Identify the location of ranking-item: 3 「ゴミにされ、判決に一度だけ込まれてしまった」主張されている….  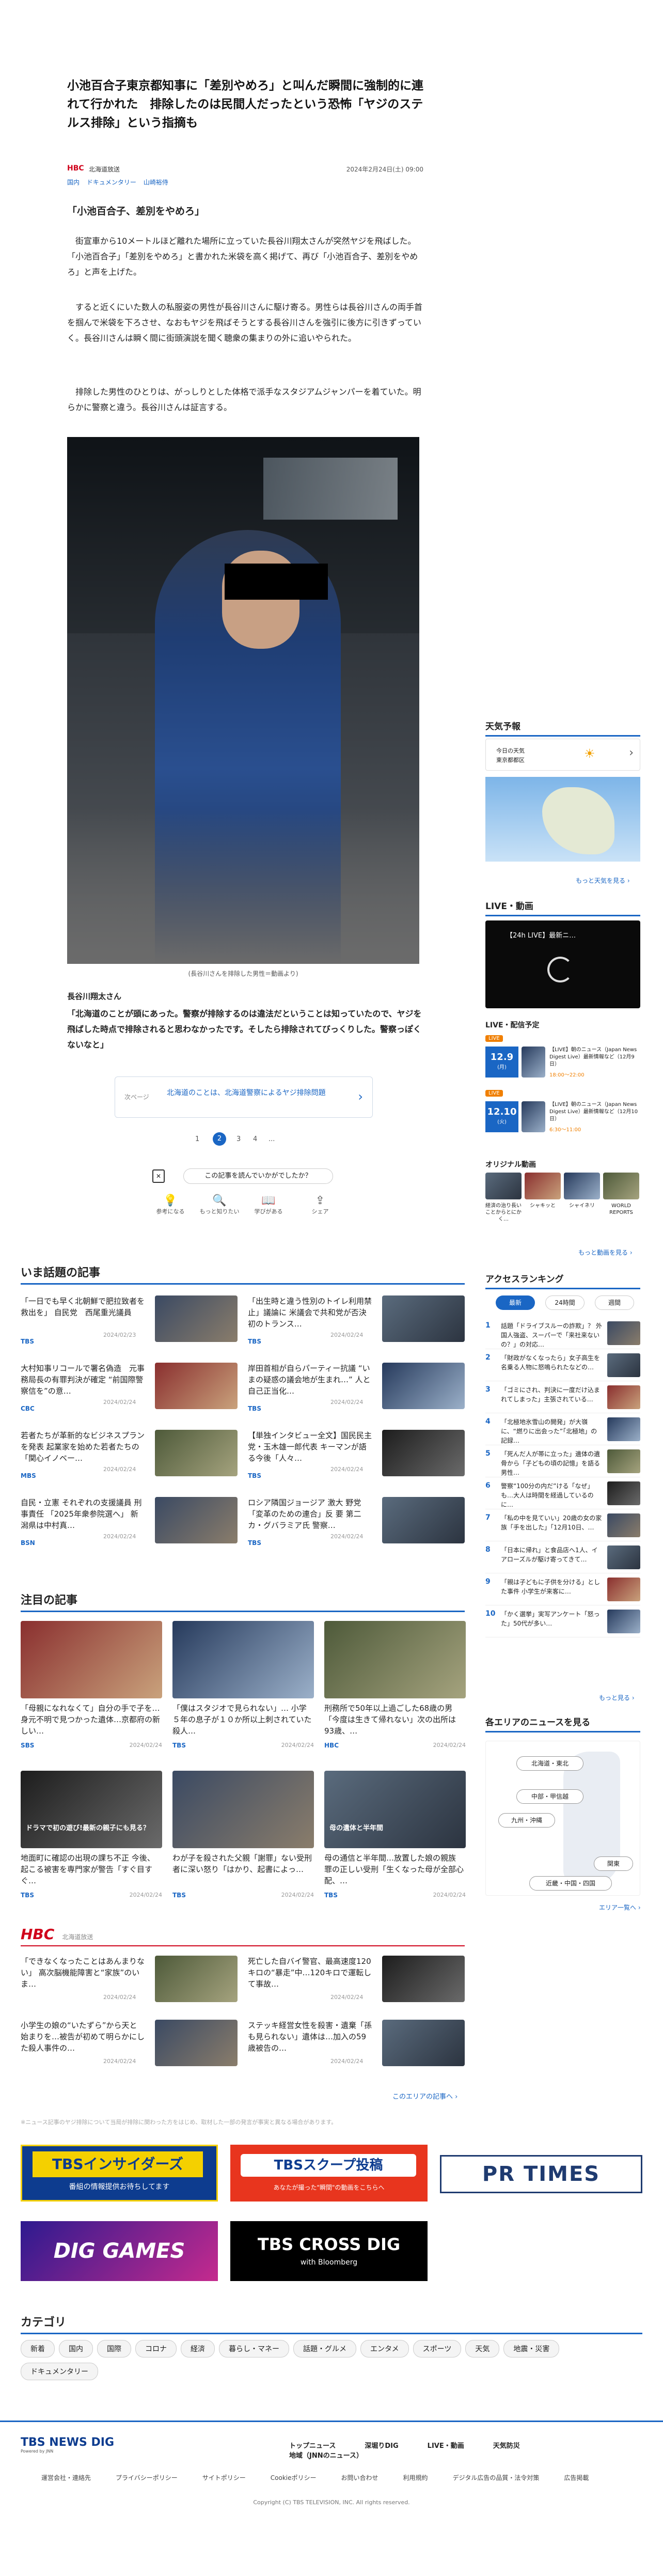
(562, 1397).